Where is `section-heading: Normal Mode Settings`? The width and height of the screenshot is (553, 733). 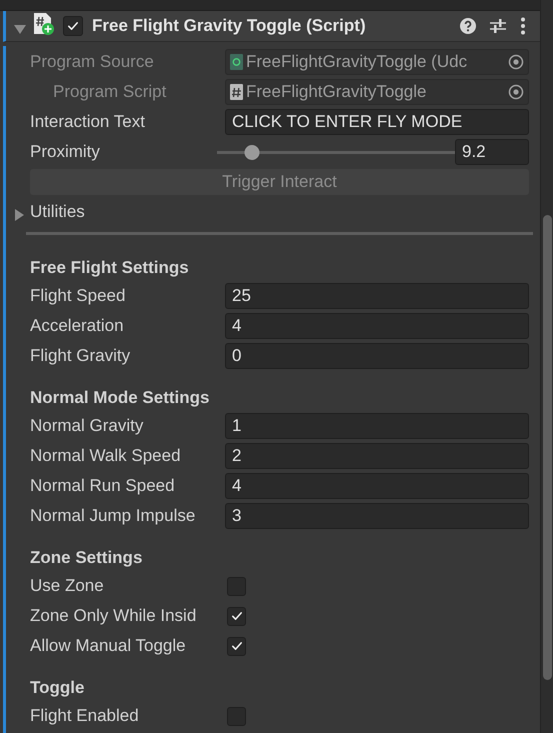
section-heading: Normal Mode Settings is located at coordinates (120, 397).